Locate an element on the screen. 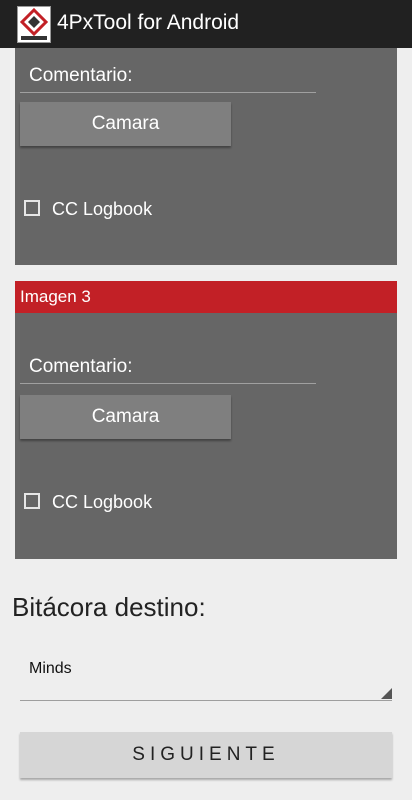  dropdown-arrow-icon is located at coordinates (386, 693).